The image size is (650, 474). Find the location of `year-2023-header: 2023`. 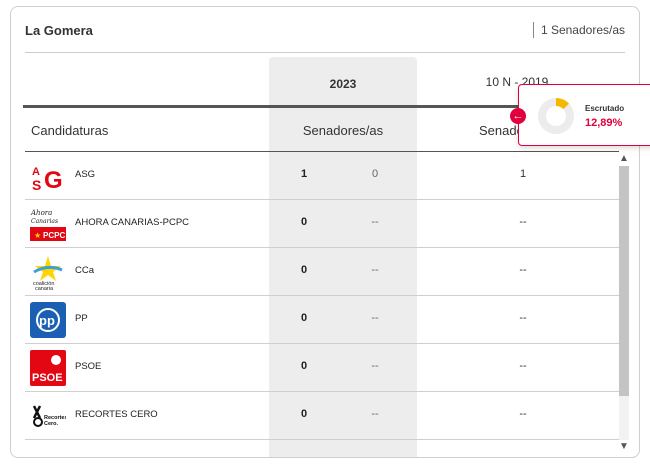

year-2023-header: 2023 is located at coordinates (343, 84).